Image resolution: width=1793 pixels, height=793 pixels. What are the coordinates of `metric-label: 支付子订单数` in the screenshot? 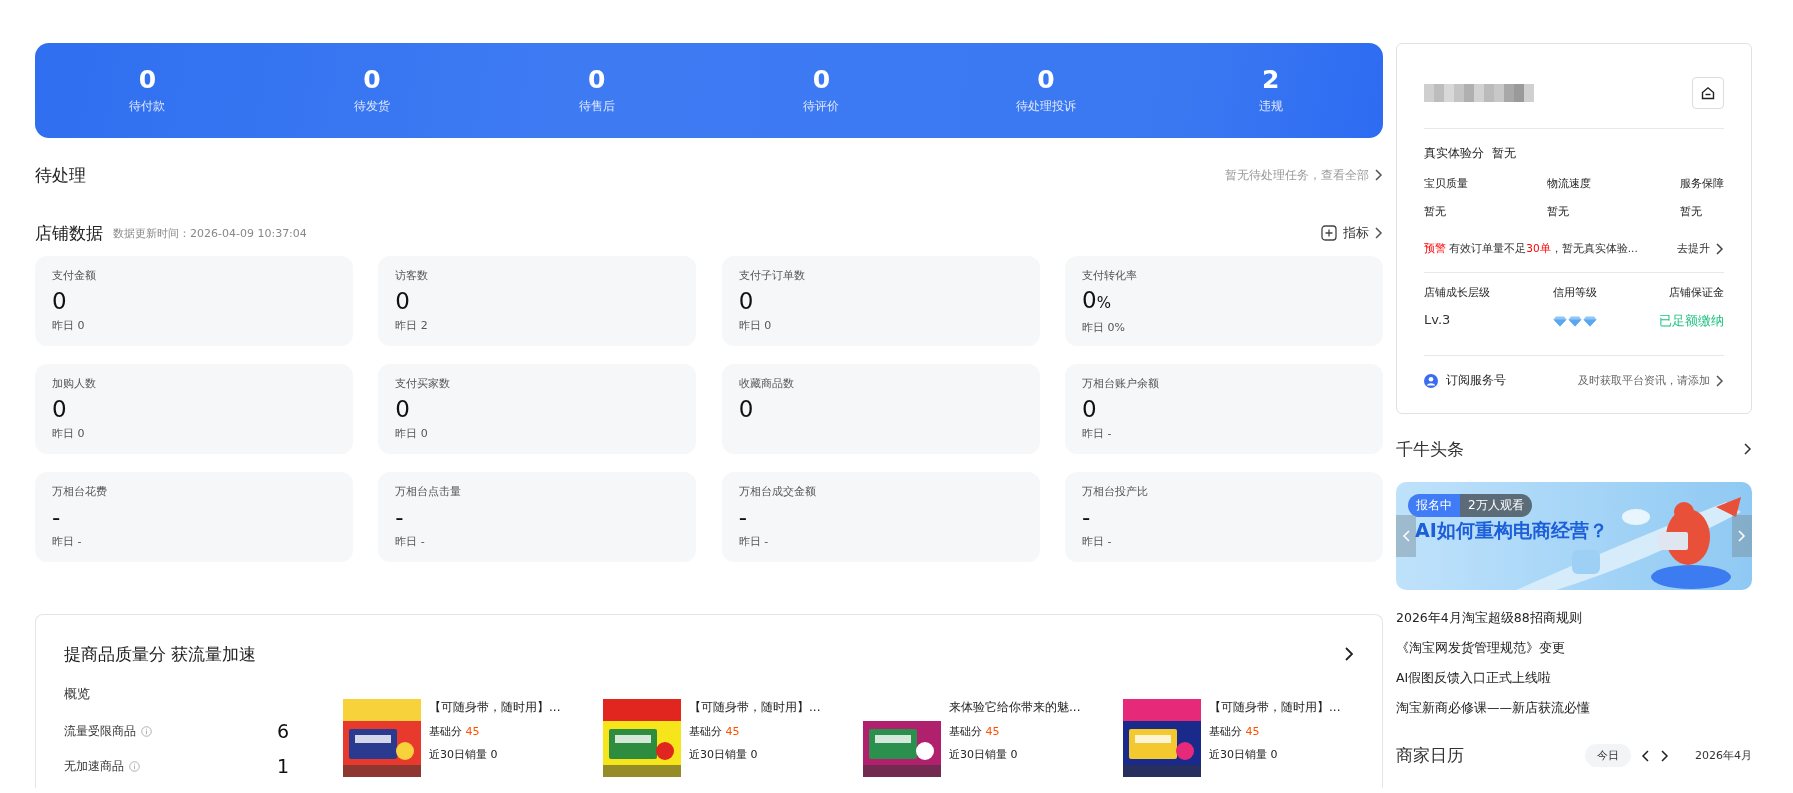 It's located at (772, 276).